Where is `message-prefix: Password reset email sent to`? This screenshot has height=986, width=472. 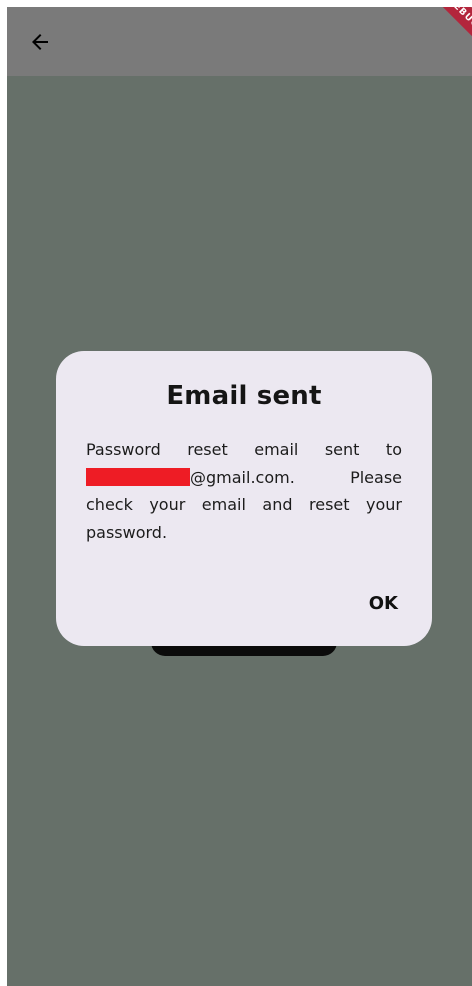 message-prefix: Password reset email sent to is located at coordinates (244, 449).